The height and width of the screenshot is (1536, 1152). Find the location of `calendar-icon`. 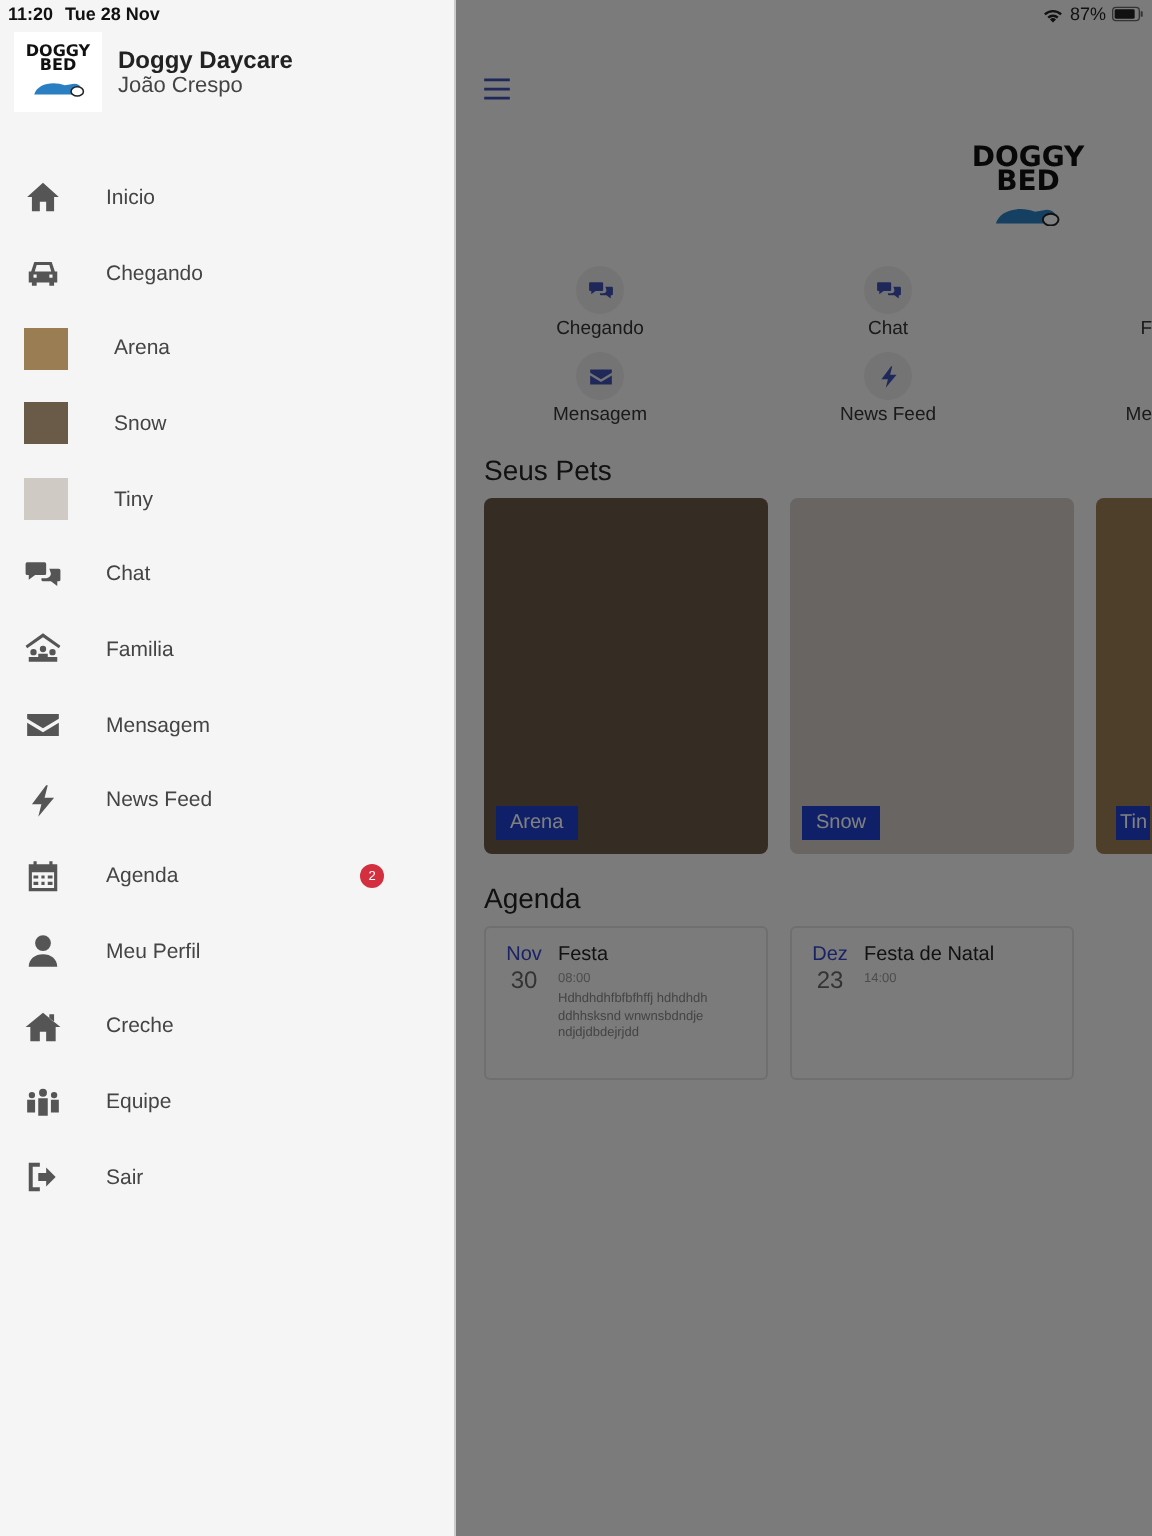

calendar-icon is located at coordinates (43, 876).